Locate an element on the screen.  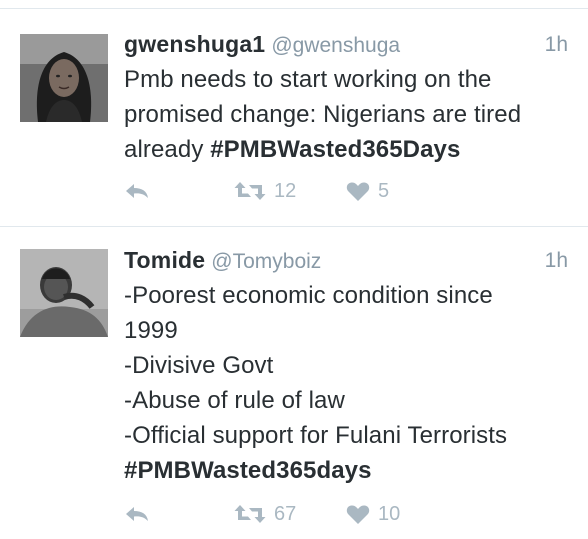
tweet-actions: 67 10 is located at coordinates (274, 514).